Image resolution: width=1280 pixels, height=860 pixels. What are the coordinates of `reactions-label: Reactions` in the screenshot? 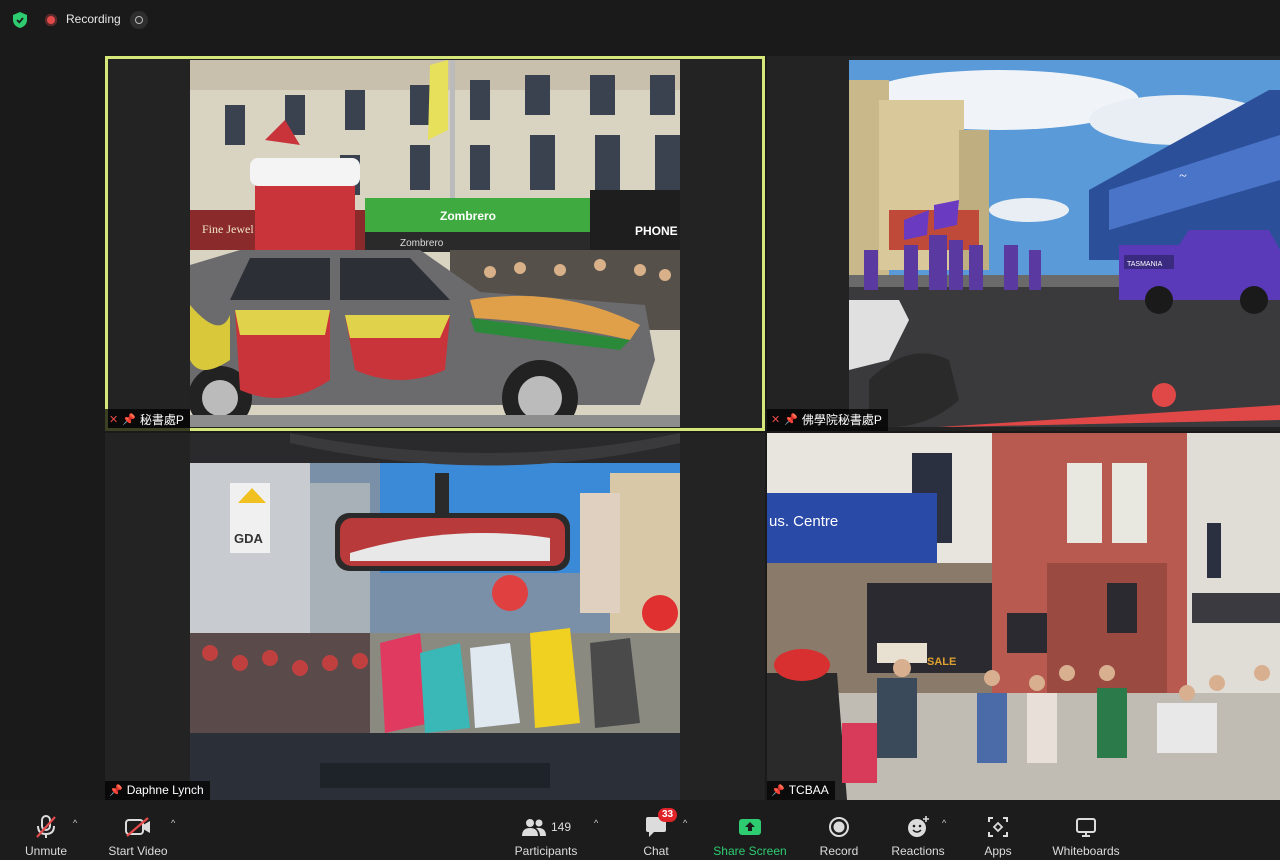 It's located at (918, 851).